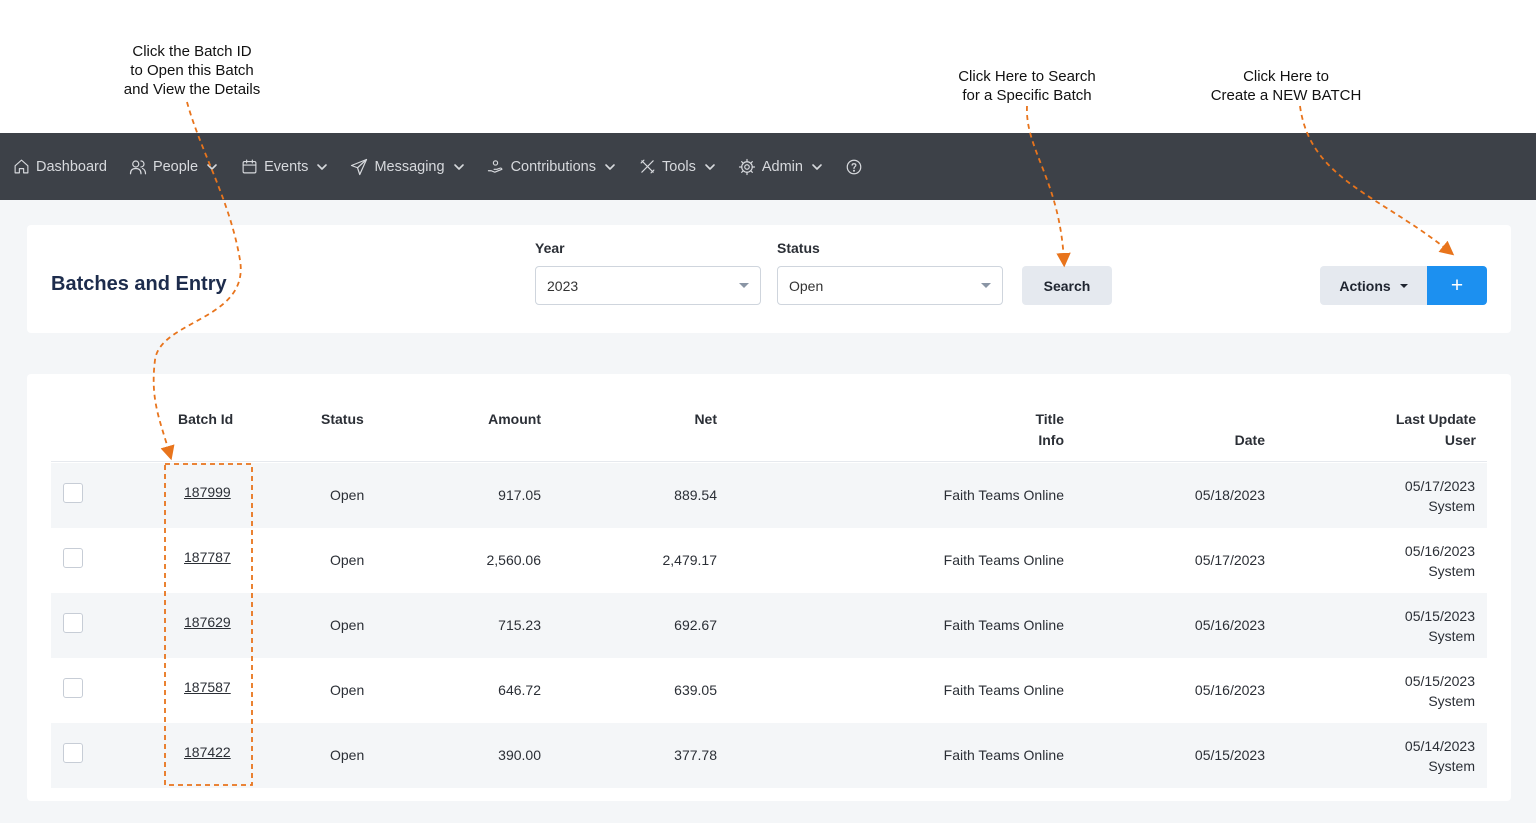 The height and width of the screenshot is (823, 1536). I want to click on last-update-date: 05/14/2023, so click(1439, 746).